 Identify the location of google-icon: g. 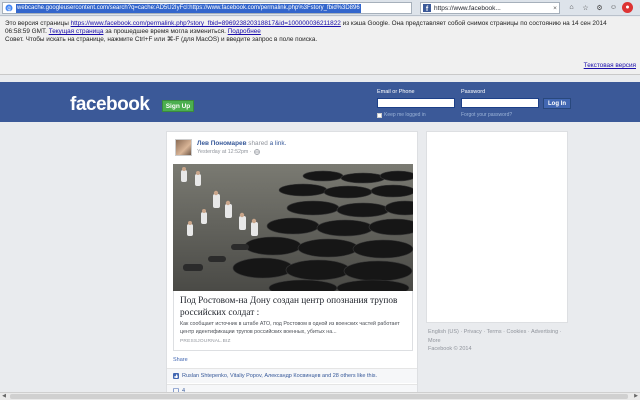
(9, 8).